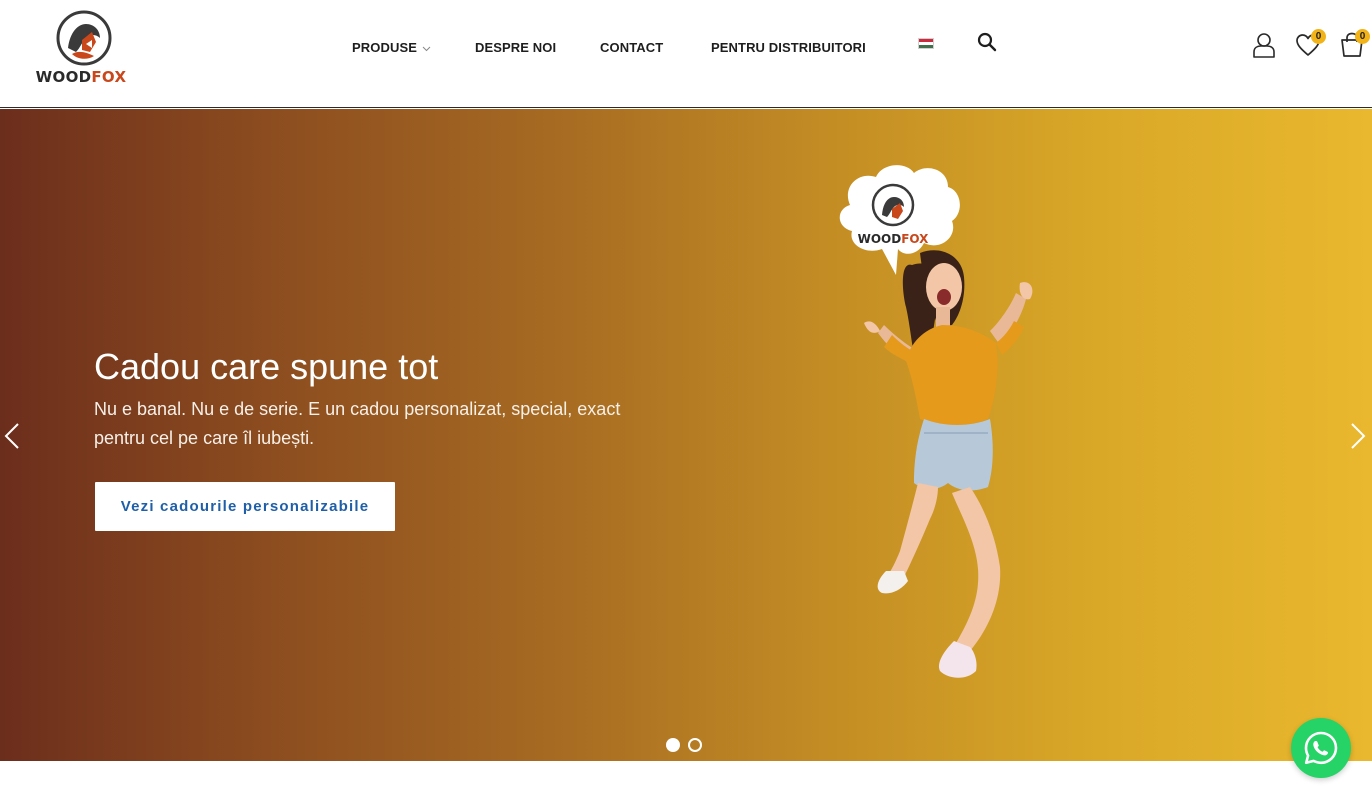  Describe the element at coordinates (109, 77) in the screenshot. I see `logo-text-fox: FOX` at that location.